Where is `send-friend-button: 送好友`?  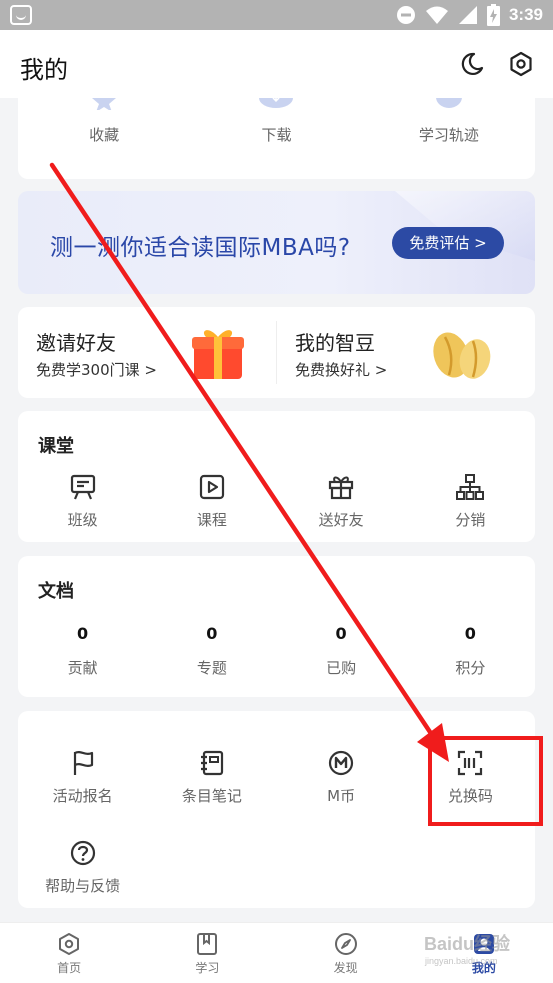 send-friend-button: 送好友 is located at coordinates (341, 501).